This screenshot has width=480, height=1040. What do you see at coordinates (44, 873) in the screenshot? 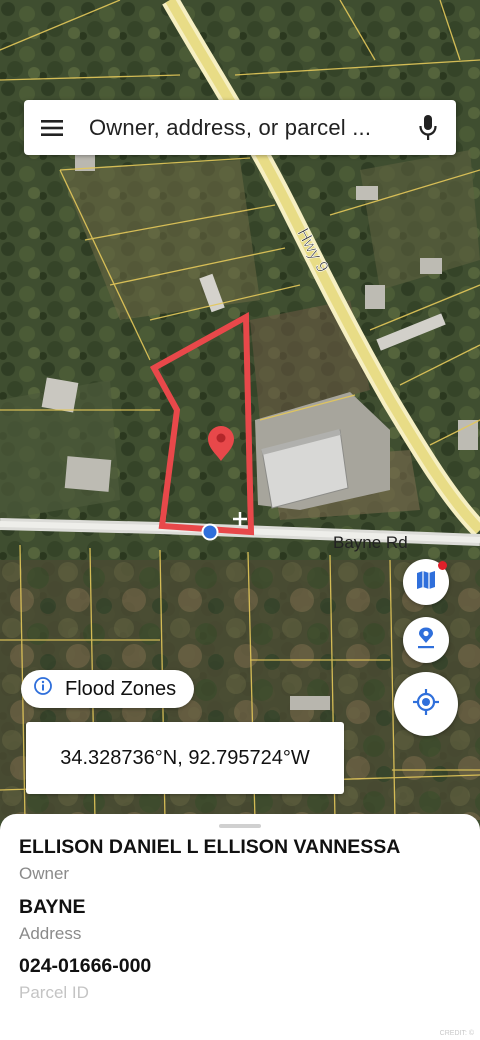
I see `owner-label: Owner` at bounding box center [44, 873].